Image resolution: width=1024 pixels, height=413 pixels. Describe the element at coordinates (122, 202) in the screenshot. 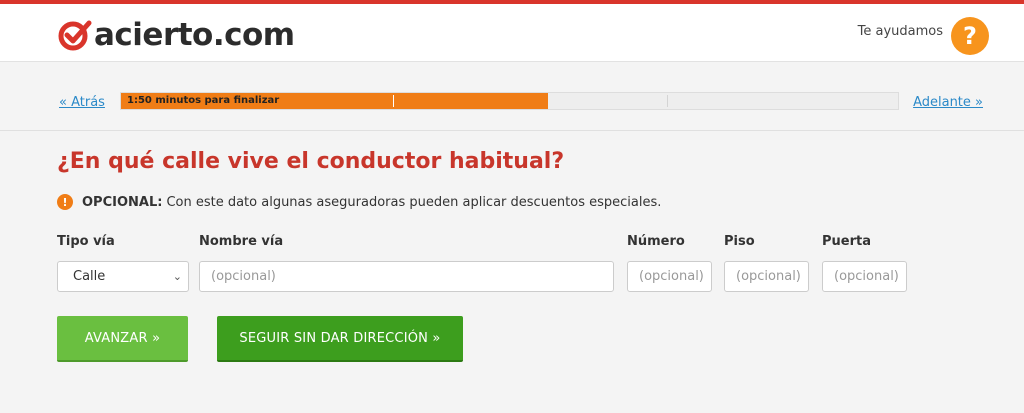

I see `note-prefix: OPCIONAL:` at that location.